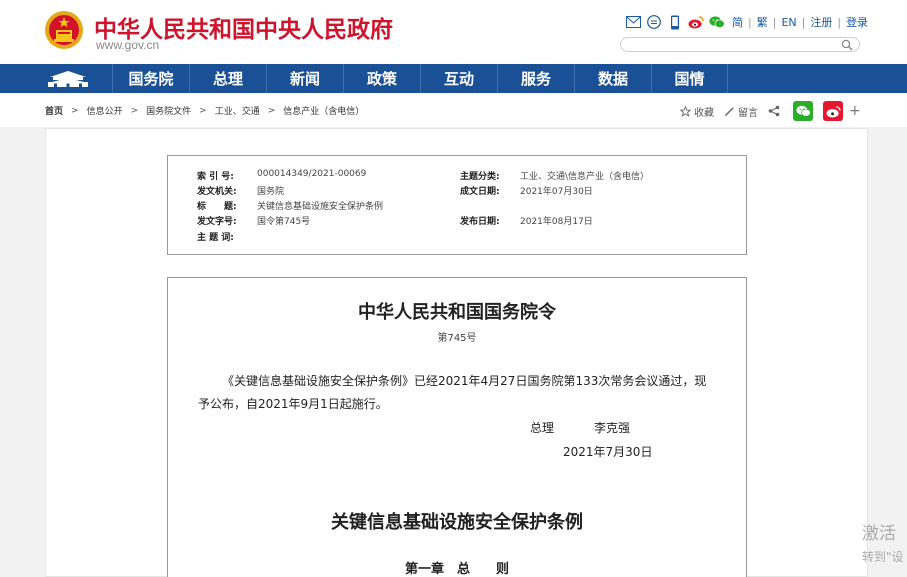  What do you see at coordinates (879, 534) in the screenshot?
I see `watermark-line-1: 激活` at bounding box center [879, 534].